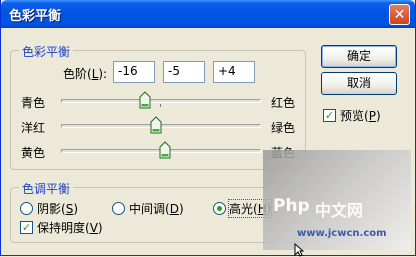 This screenshot has height=257, width=416. Describe the element at coordinates (283, 103) in the screenshot. I see `slider-right-label-red: 红色` at that location.